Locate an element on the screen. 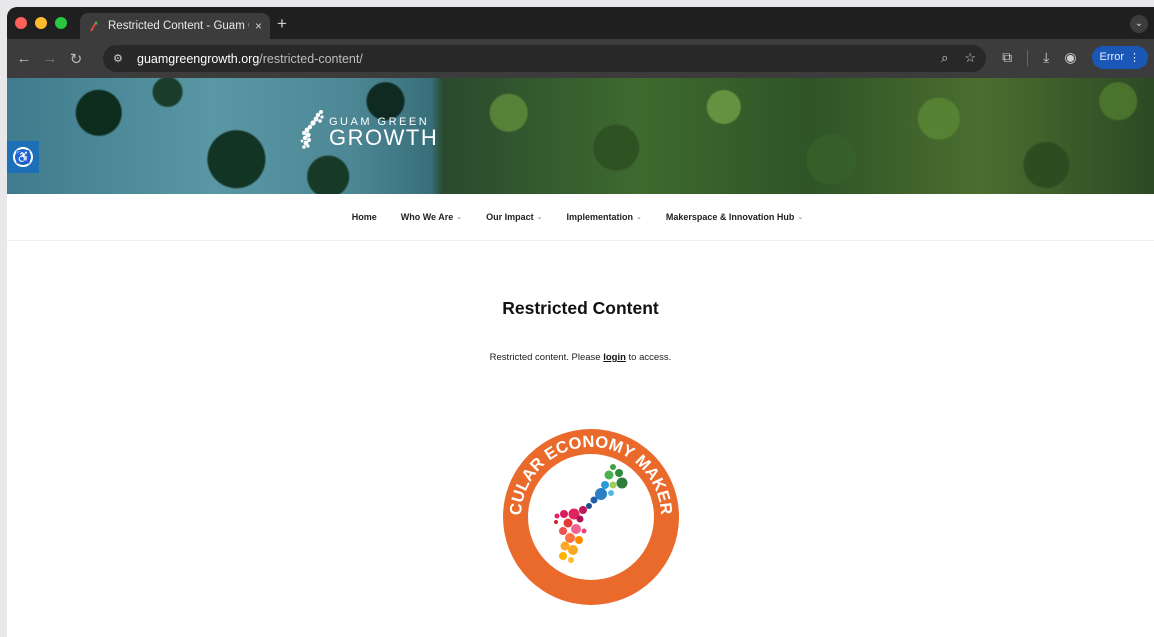  url-path: /restricted-content/ is located at coordinates (311, 58).